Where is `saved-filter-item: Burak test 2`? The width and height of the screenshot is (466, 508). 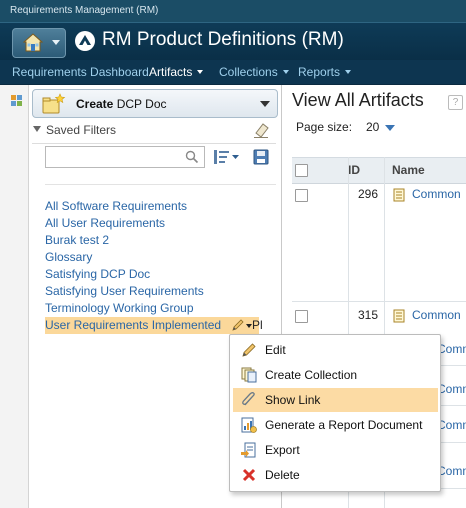
saved-filter-item: Burak test 2 is located at coordinates (160, 240).